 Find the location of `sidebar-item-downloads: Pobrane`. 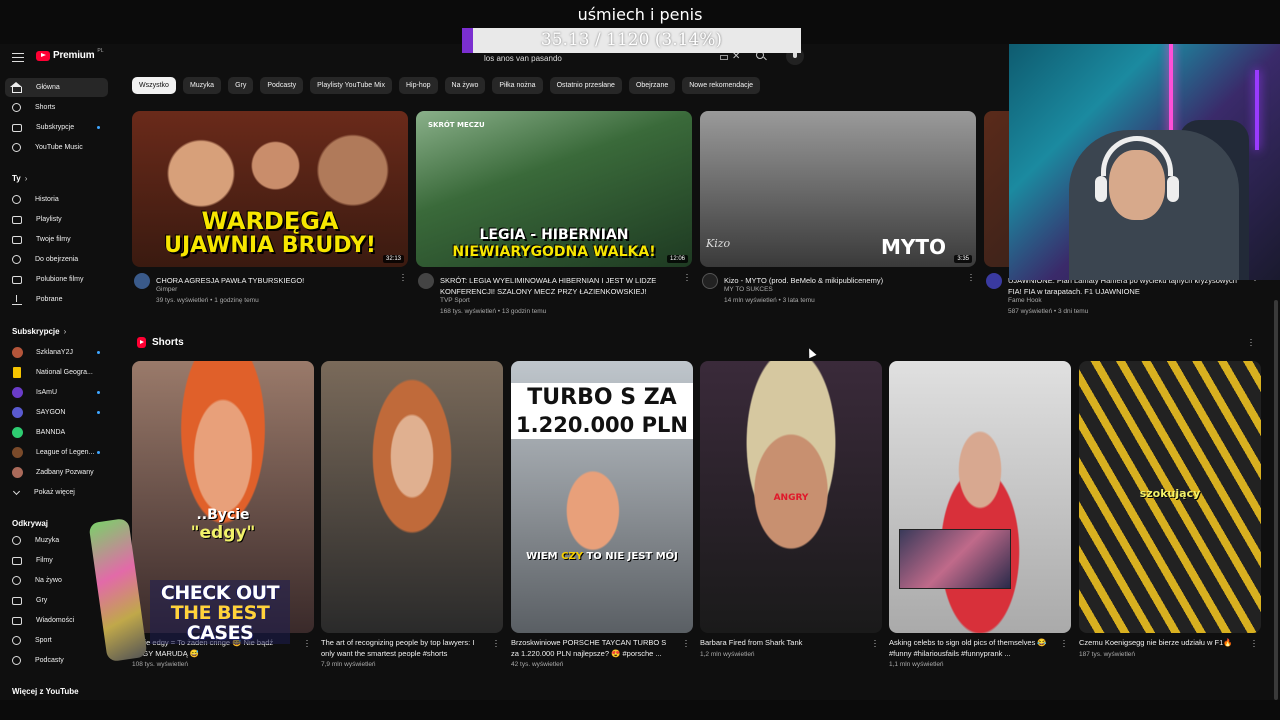

sidebar-item-downloads: Pobrane is located at coordinates (56, 299).